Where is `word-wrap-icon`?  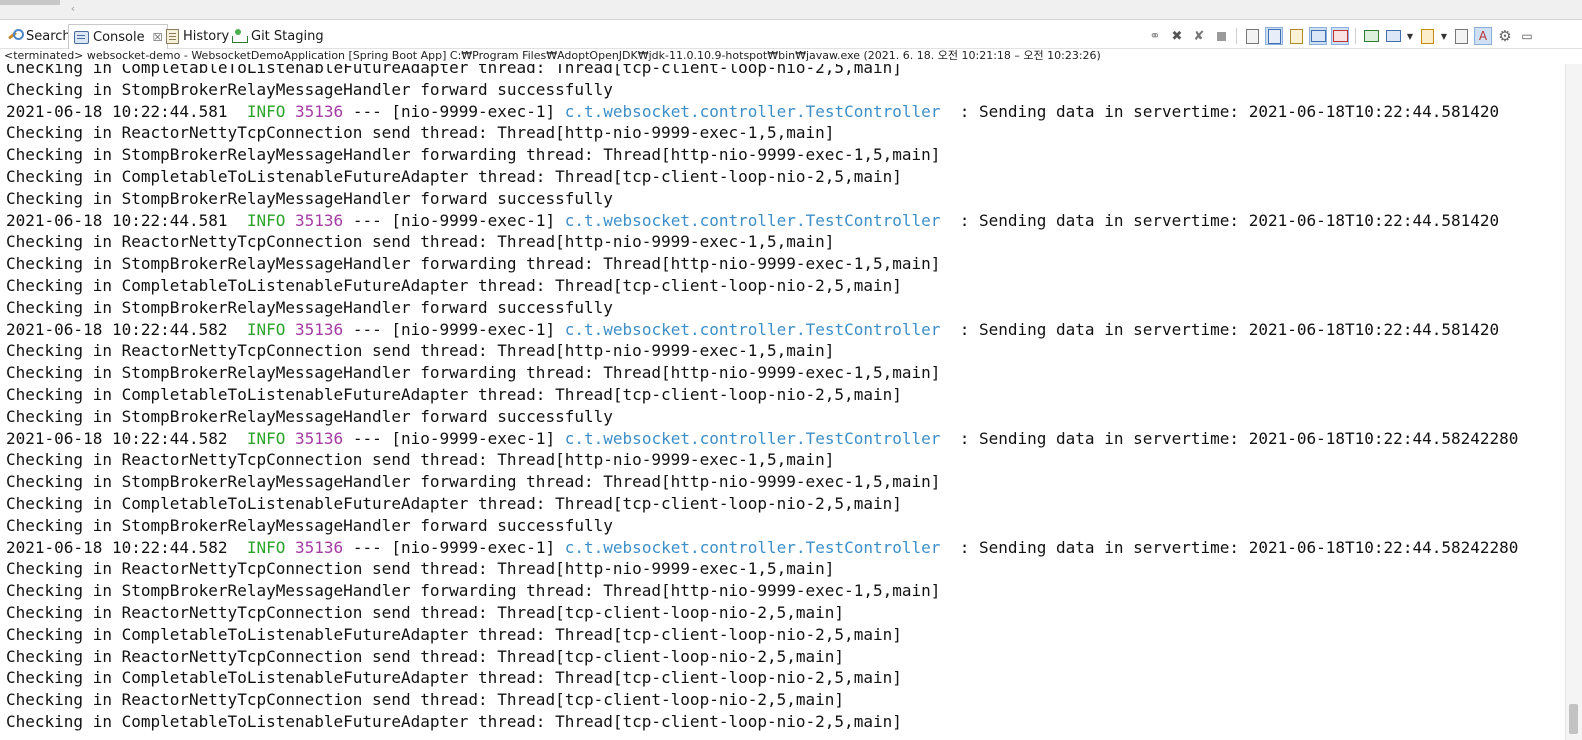 word-wrap-icon is located at coordinates (1296, 36).